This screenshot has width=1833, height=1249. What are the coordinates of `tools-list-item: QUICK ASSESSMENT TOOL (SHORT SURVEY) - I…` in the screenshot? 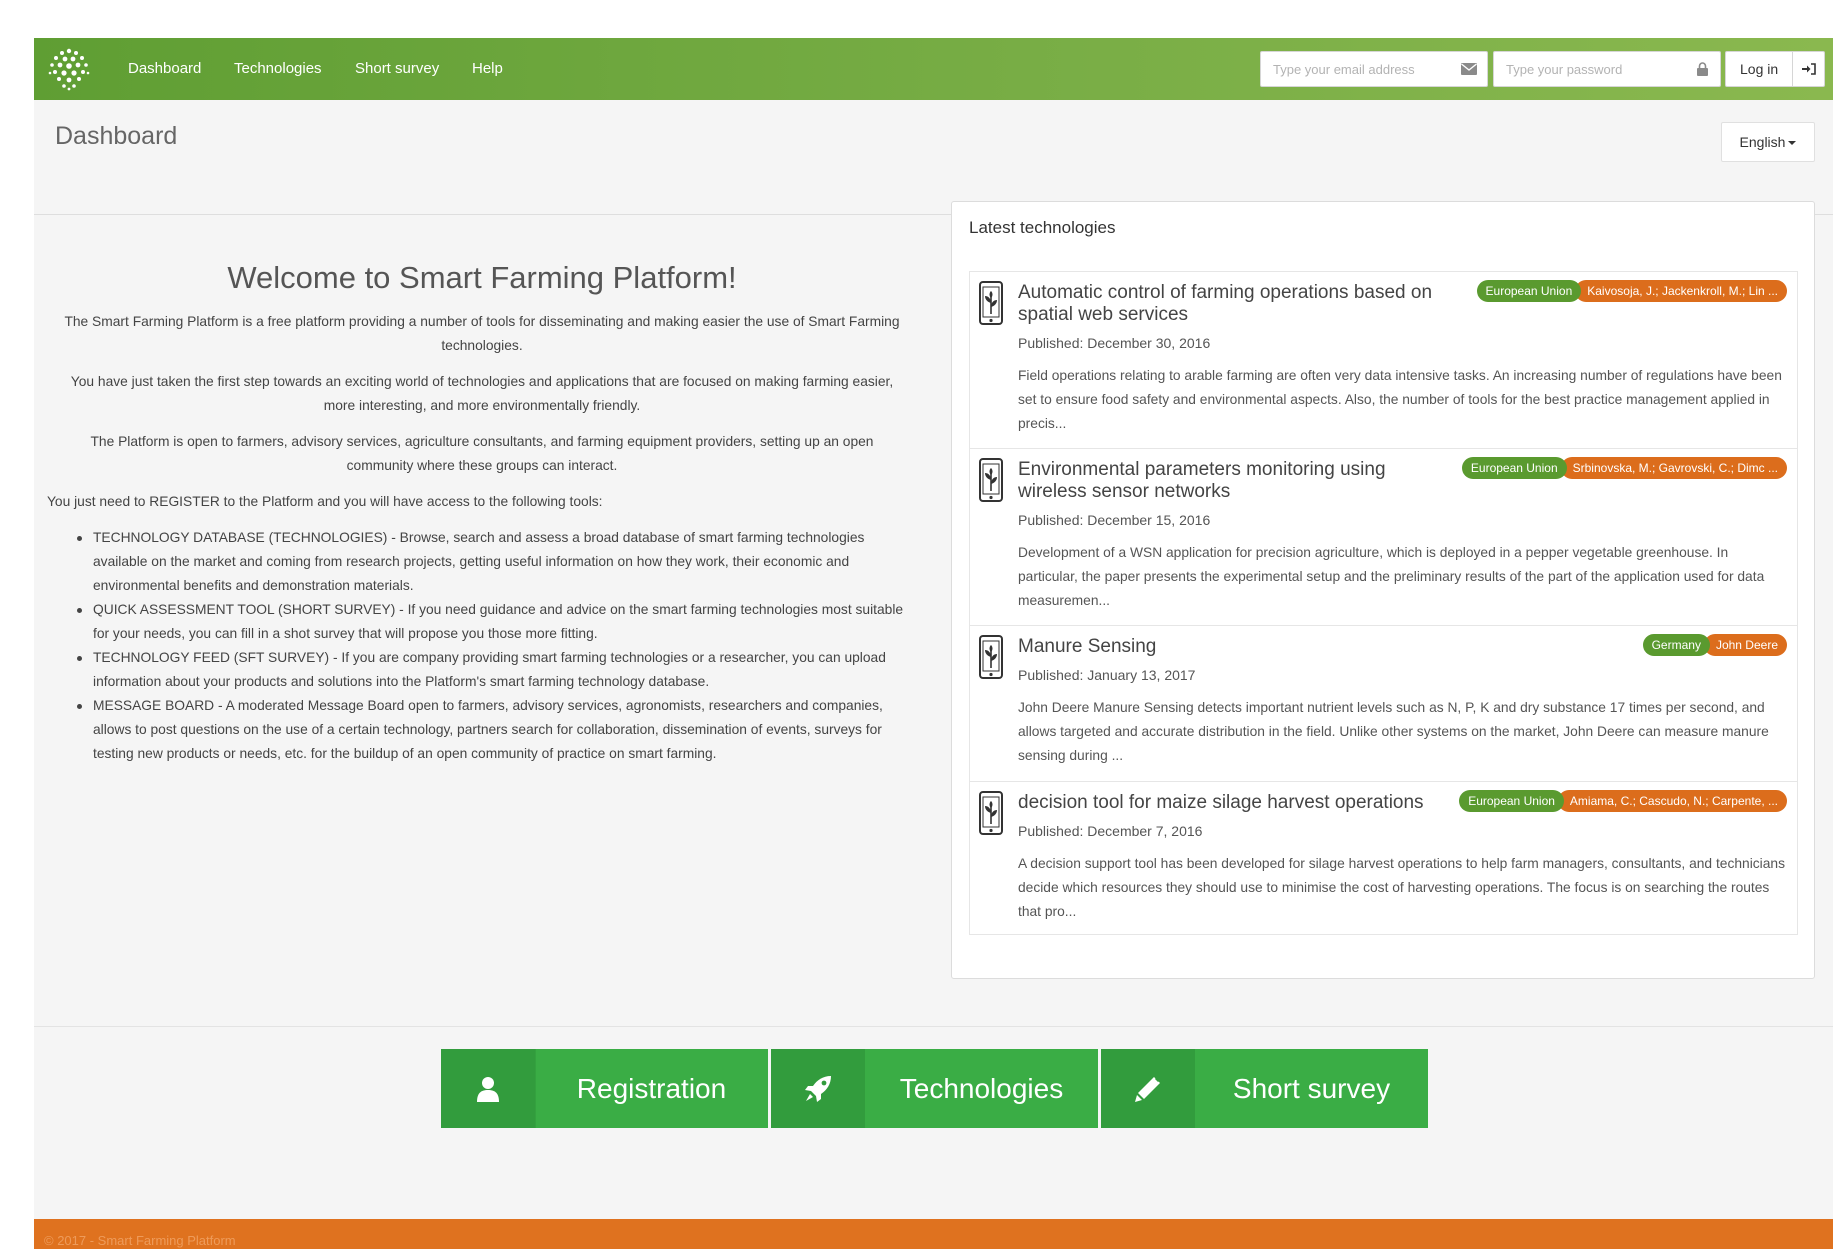 It's located at (495, 622).